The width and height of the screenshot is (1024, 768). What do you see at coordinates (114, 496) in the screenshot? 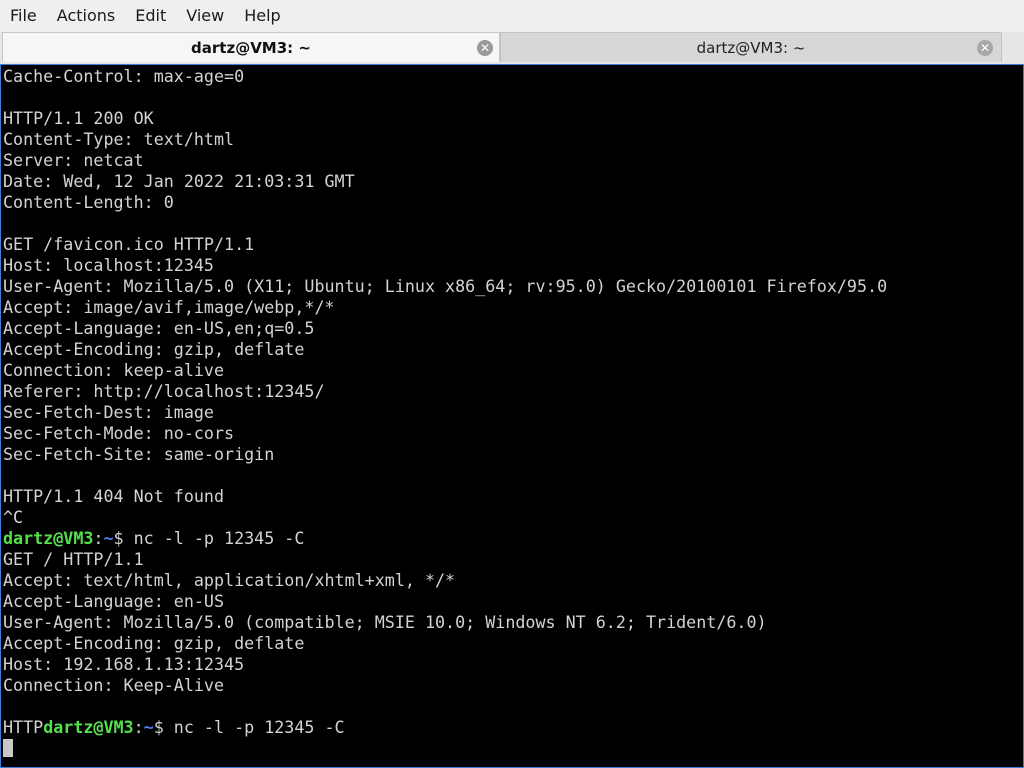
I see `terminal-line: HTTP/1.1 404 Not found` at bounding box center [114, 496].